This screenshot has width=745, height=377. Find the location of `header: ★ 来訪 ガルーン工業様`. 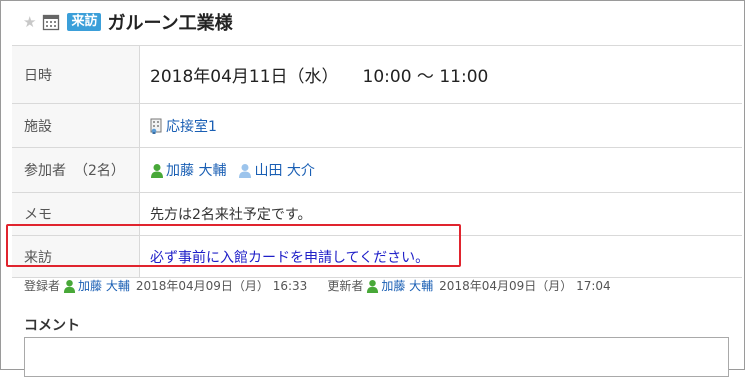

header: ★ 来訪 ガルーン工業様 is located at coordinates (128, 22).